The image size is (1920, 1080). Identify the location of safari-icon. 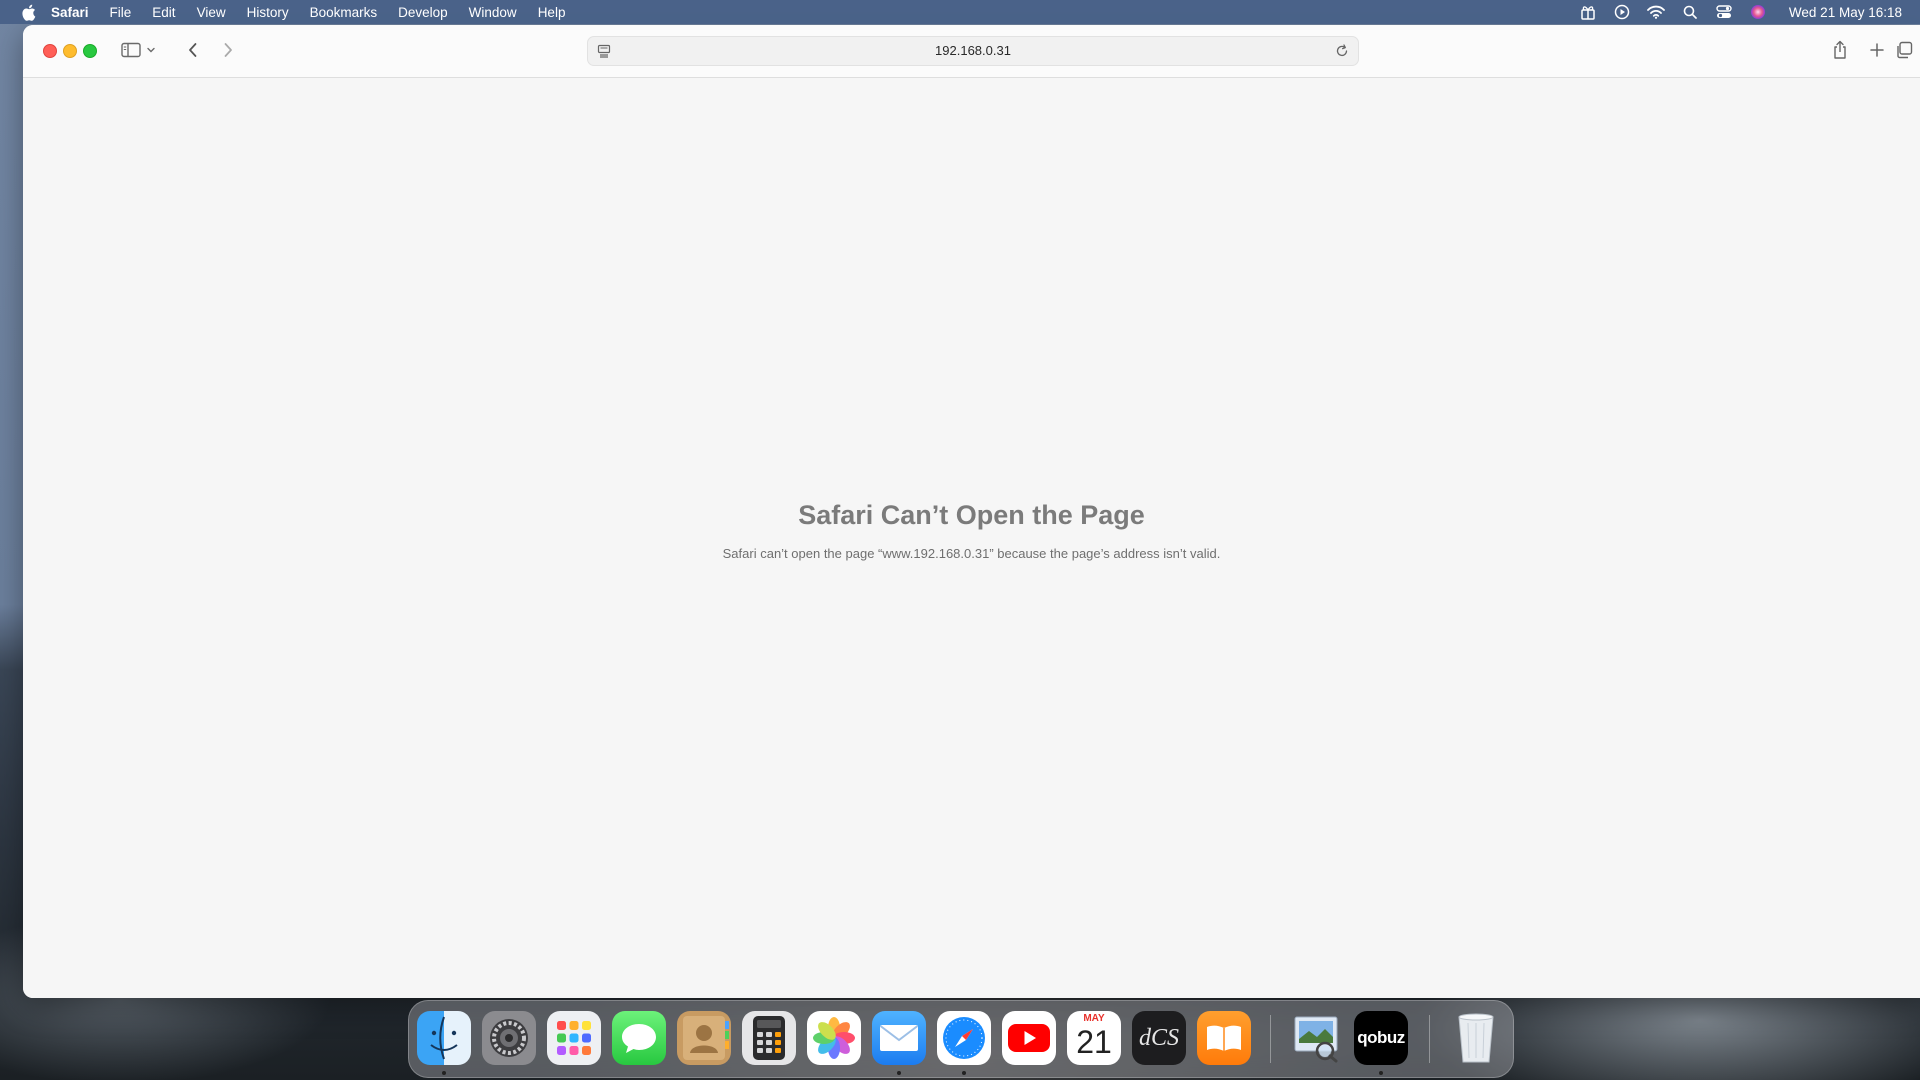
(964, 1038).